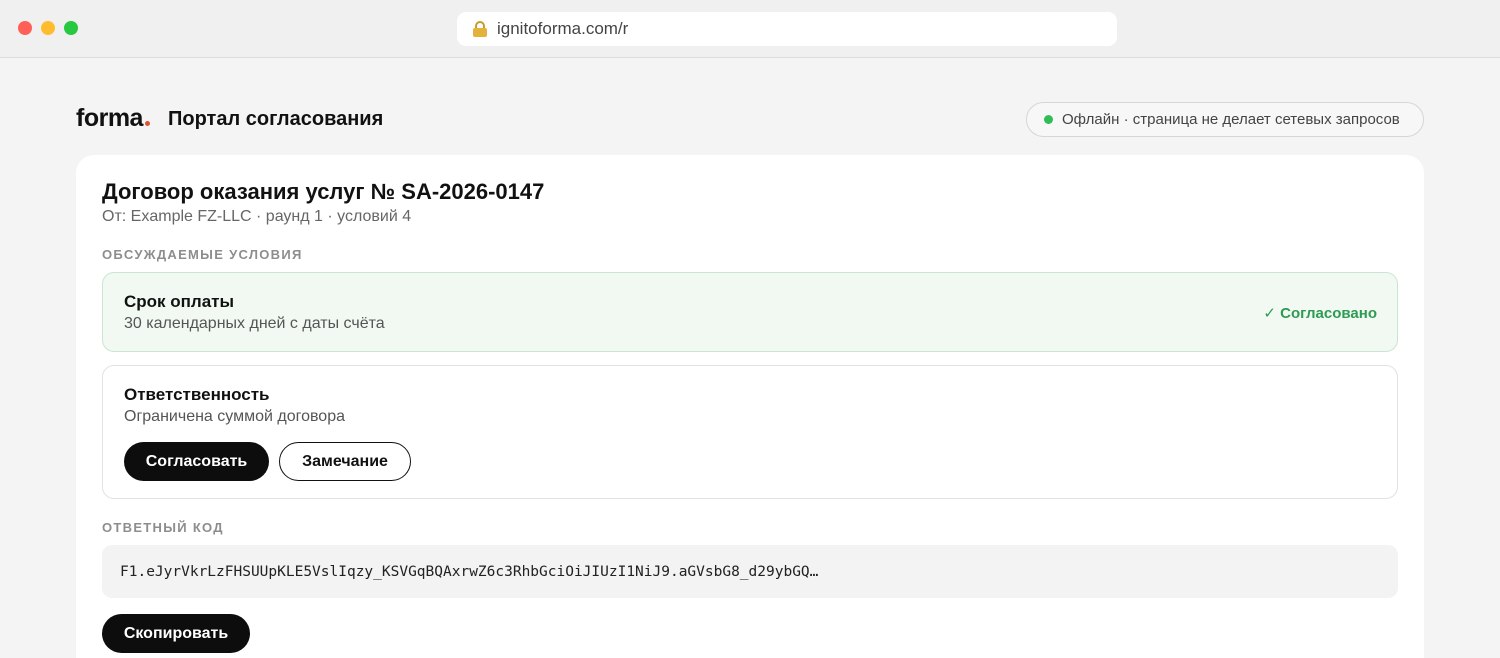 The width and height of the screenshot is (1500, 658). What do you see at coordinates (323, 191) in the screenshot?
I see `document-title: Договор оказания услуг № SA-2026-0147` at bounding box center [323, 191].